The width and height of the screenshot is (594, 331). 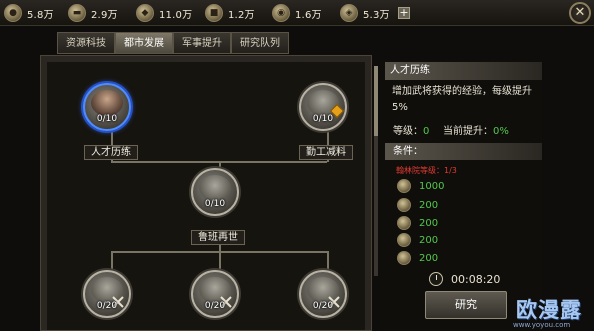 I want to click on tech-node-soldier-1: 0/20, so click(x=107, y=294).